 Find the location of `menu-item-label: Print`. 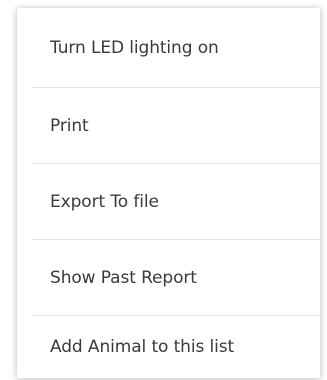

menu-item-label: Print is located at coordinates (69, 125).